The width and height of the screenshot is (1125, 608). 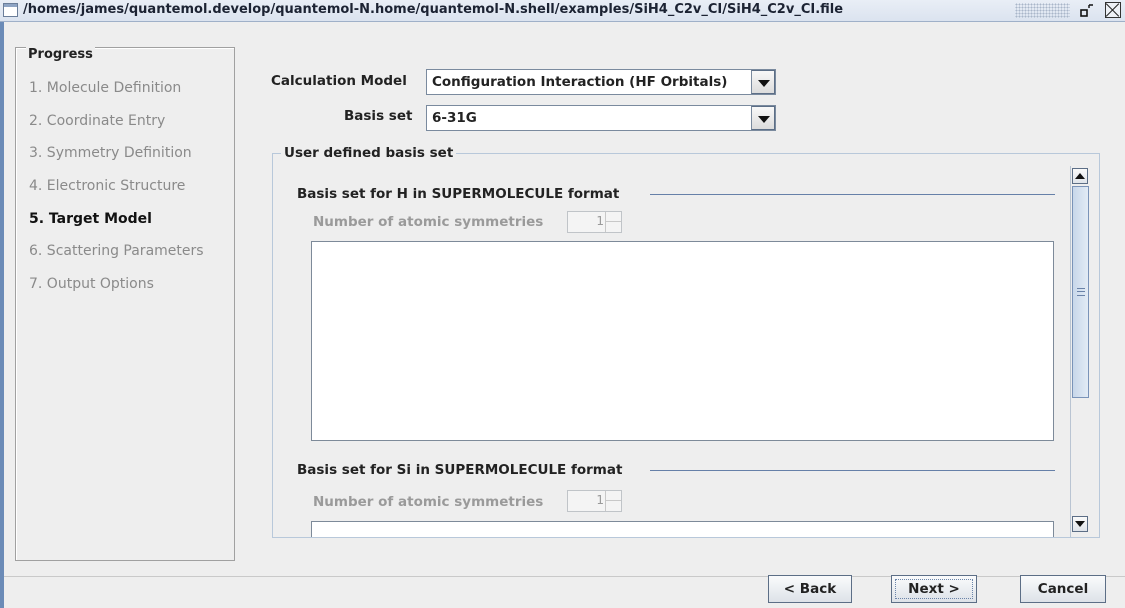 I want to click on calc-model-label: Calculation Model, so click(x=339, y=81).